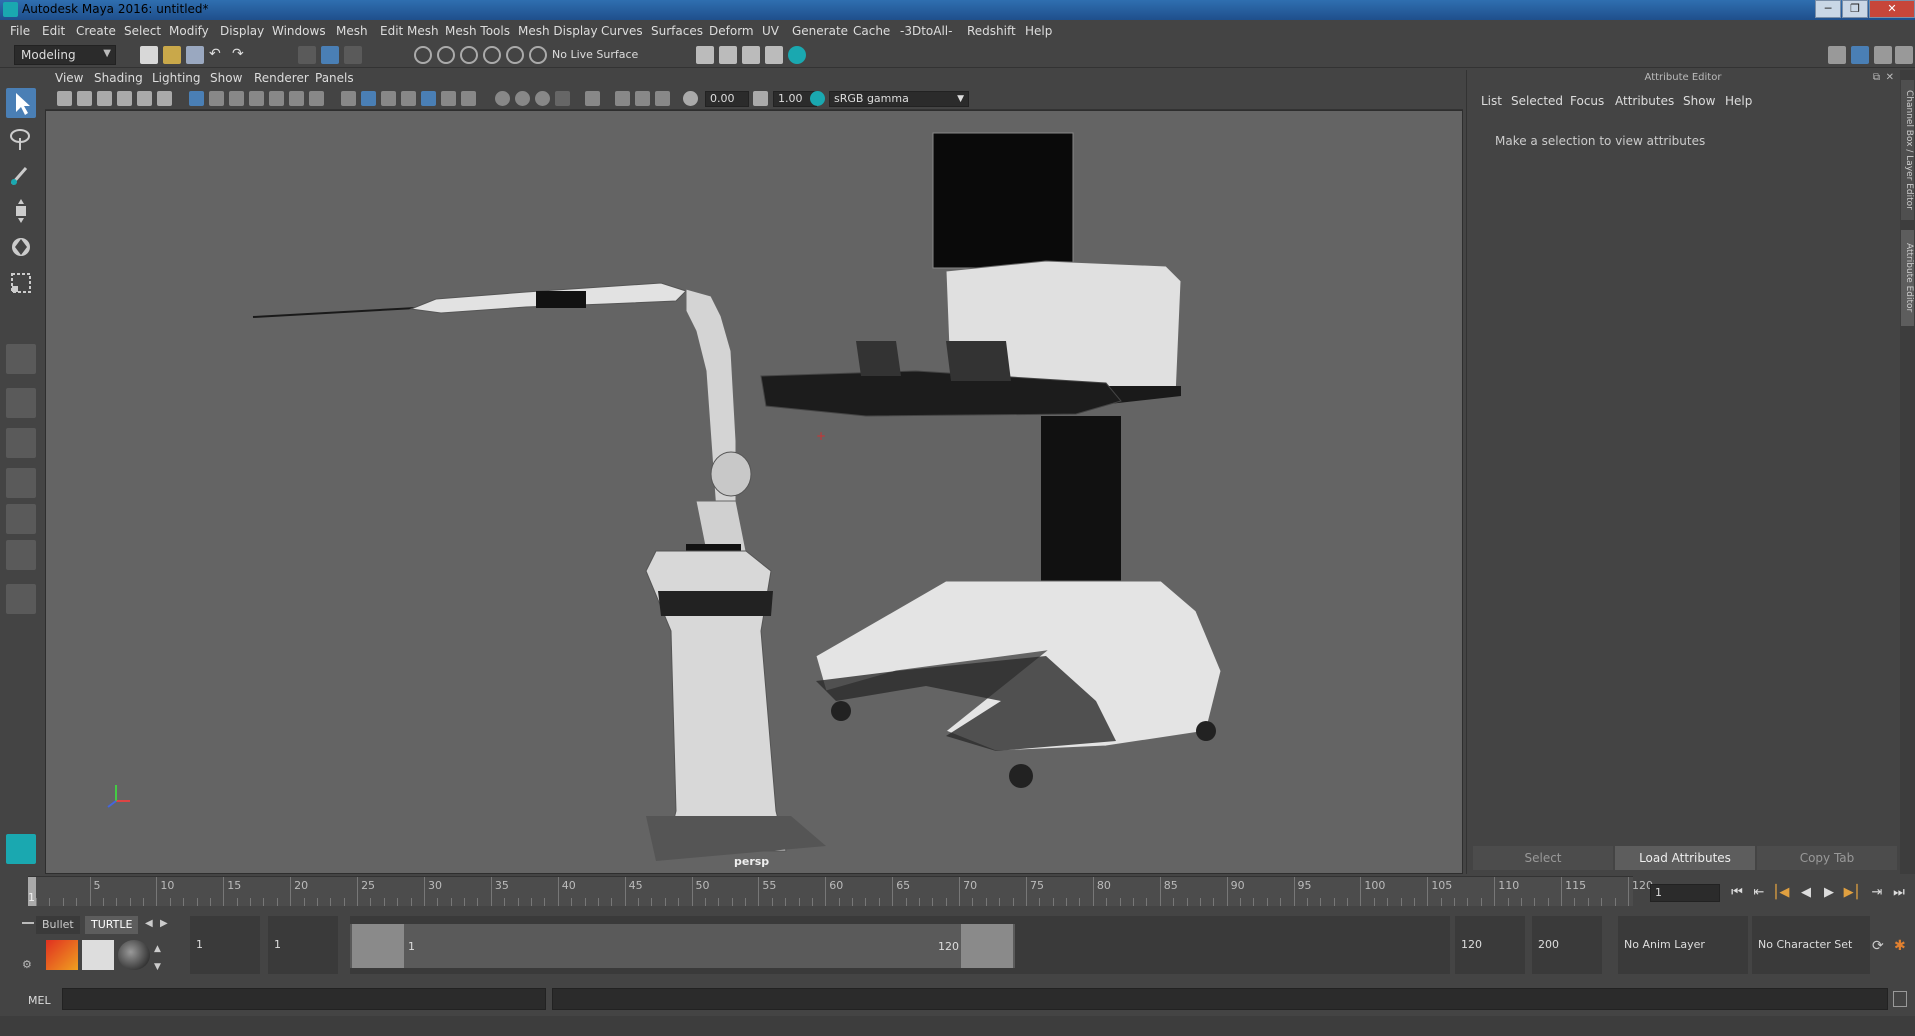 The image size is (1915, 1036). I want to click on character-set-dropdown: No Character Set, so click(1811, 945).